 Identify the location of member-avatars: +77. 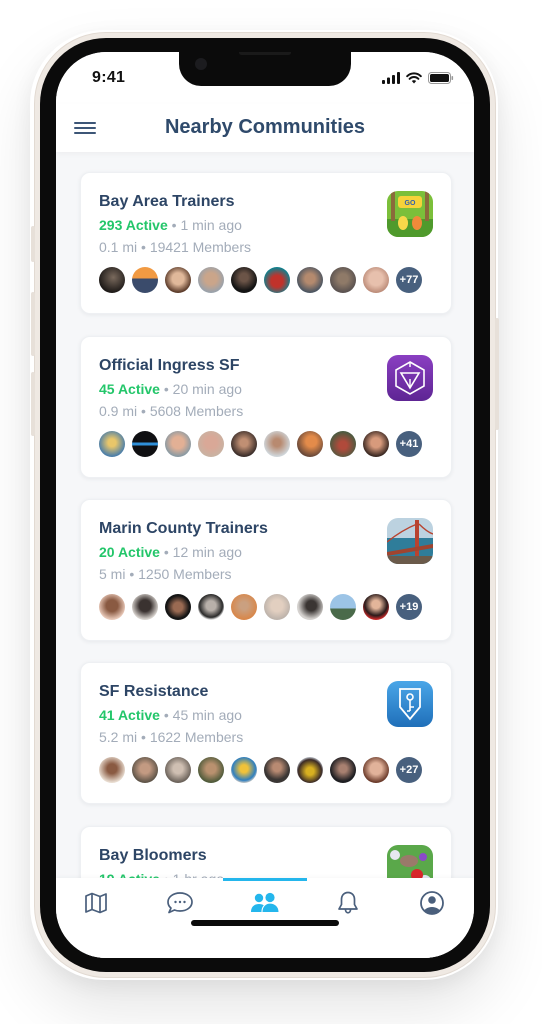
(260, 280).